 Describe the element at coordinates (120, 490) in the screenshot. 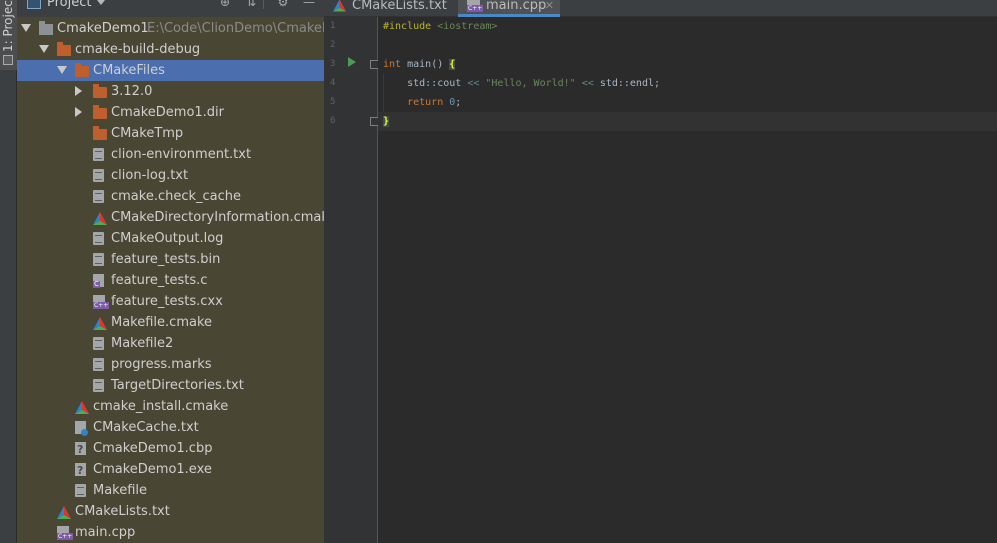

I see `tree-item-label: Makefile` at that location.